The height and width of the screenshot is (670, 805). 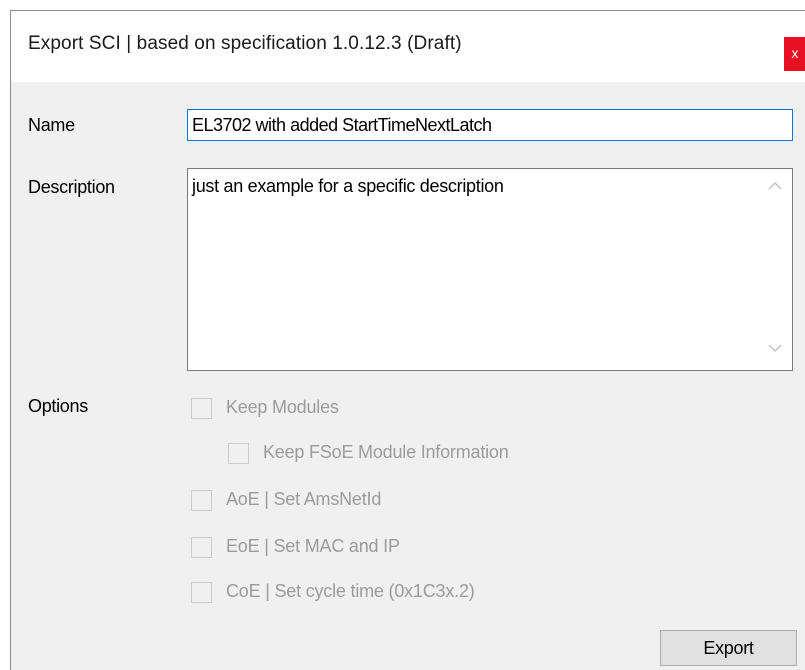 I want to click on eoe-label: EoE | Set MAC and IP, so click(x=313, y=546).